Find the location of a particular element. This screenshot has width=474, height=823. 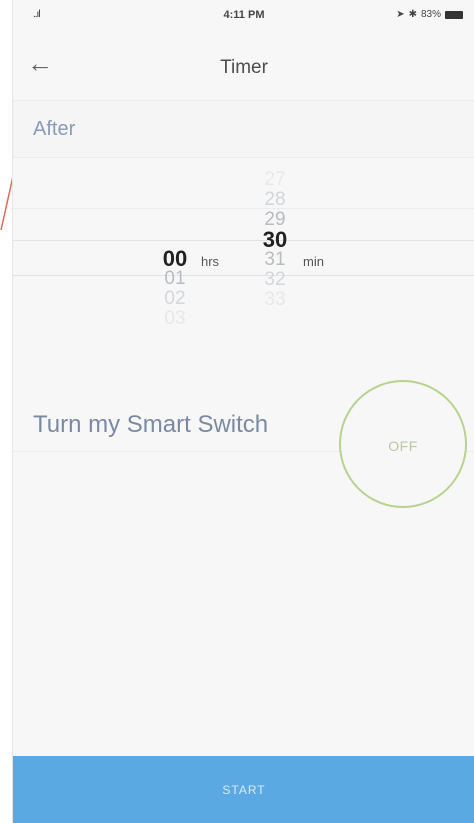

battery-percent: 83% is located at coordinates (430, 14).